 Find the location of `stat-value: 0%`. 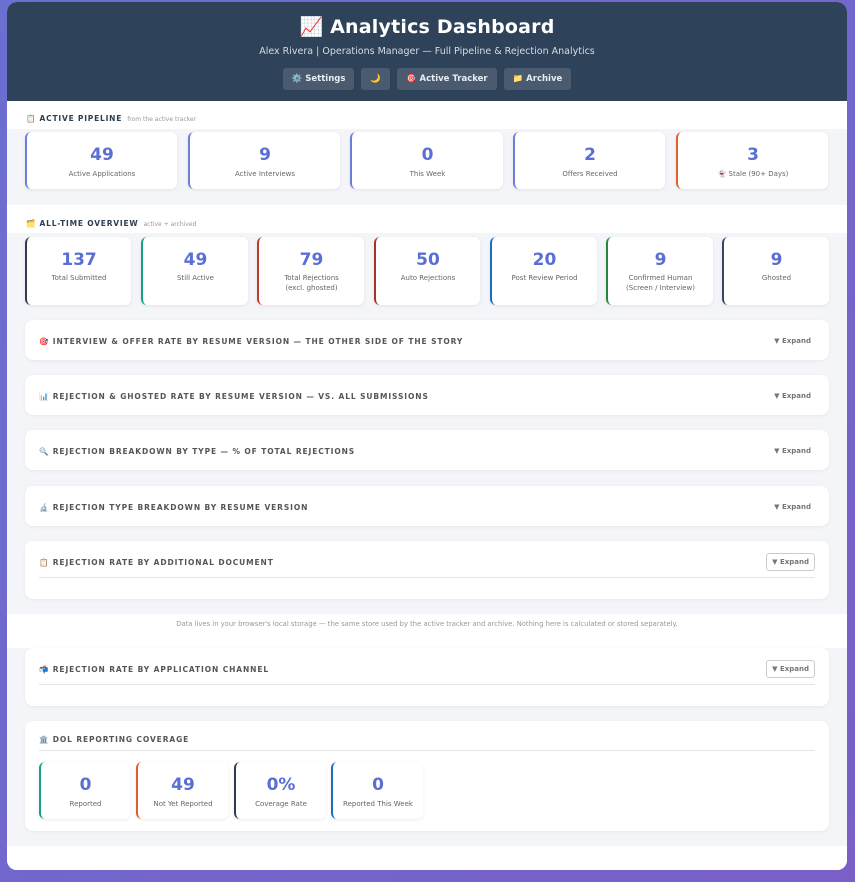

stat-value: 0% is located at coordinates (281, 785).